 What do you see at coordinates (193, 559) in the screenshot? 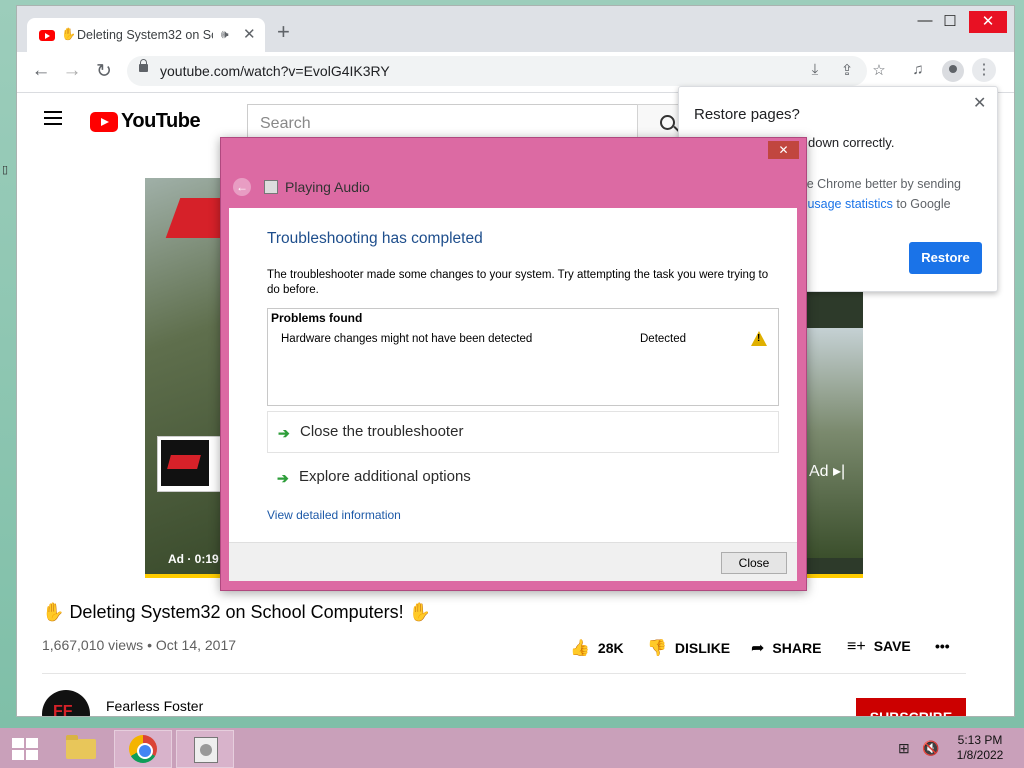
I see `ad-timer: Ad · 0:19` at bounding box center [193, 559].